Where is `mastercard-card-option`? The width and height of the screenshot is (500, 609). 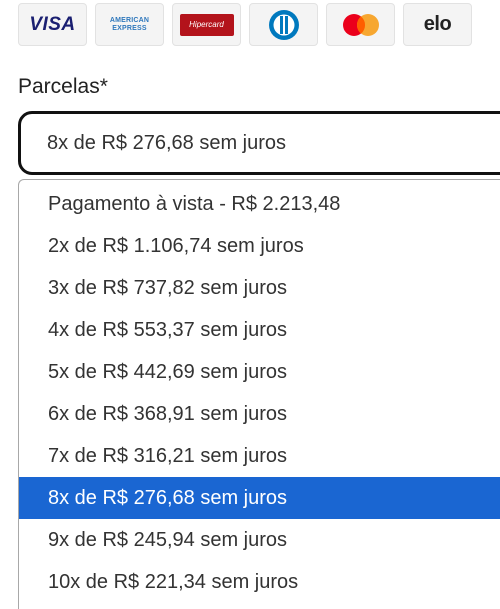 mastercard-card-option is located at coordinates (360, 24).